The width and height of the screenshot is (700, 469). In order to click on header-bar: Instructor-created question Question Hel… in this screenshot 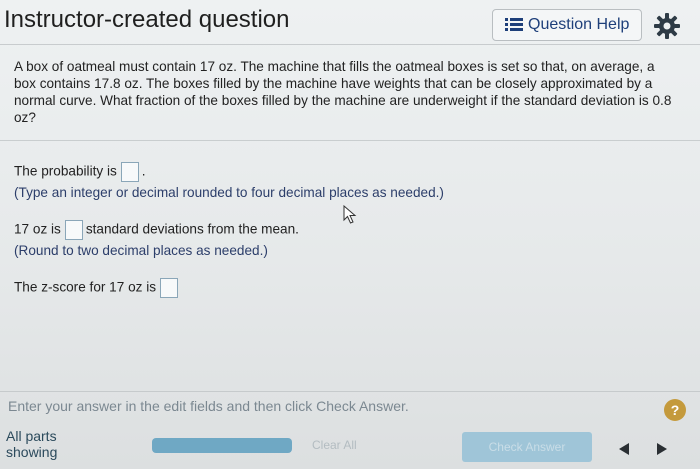, I will do `click(350, 22)`.